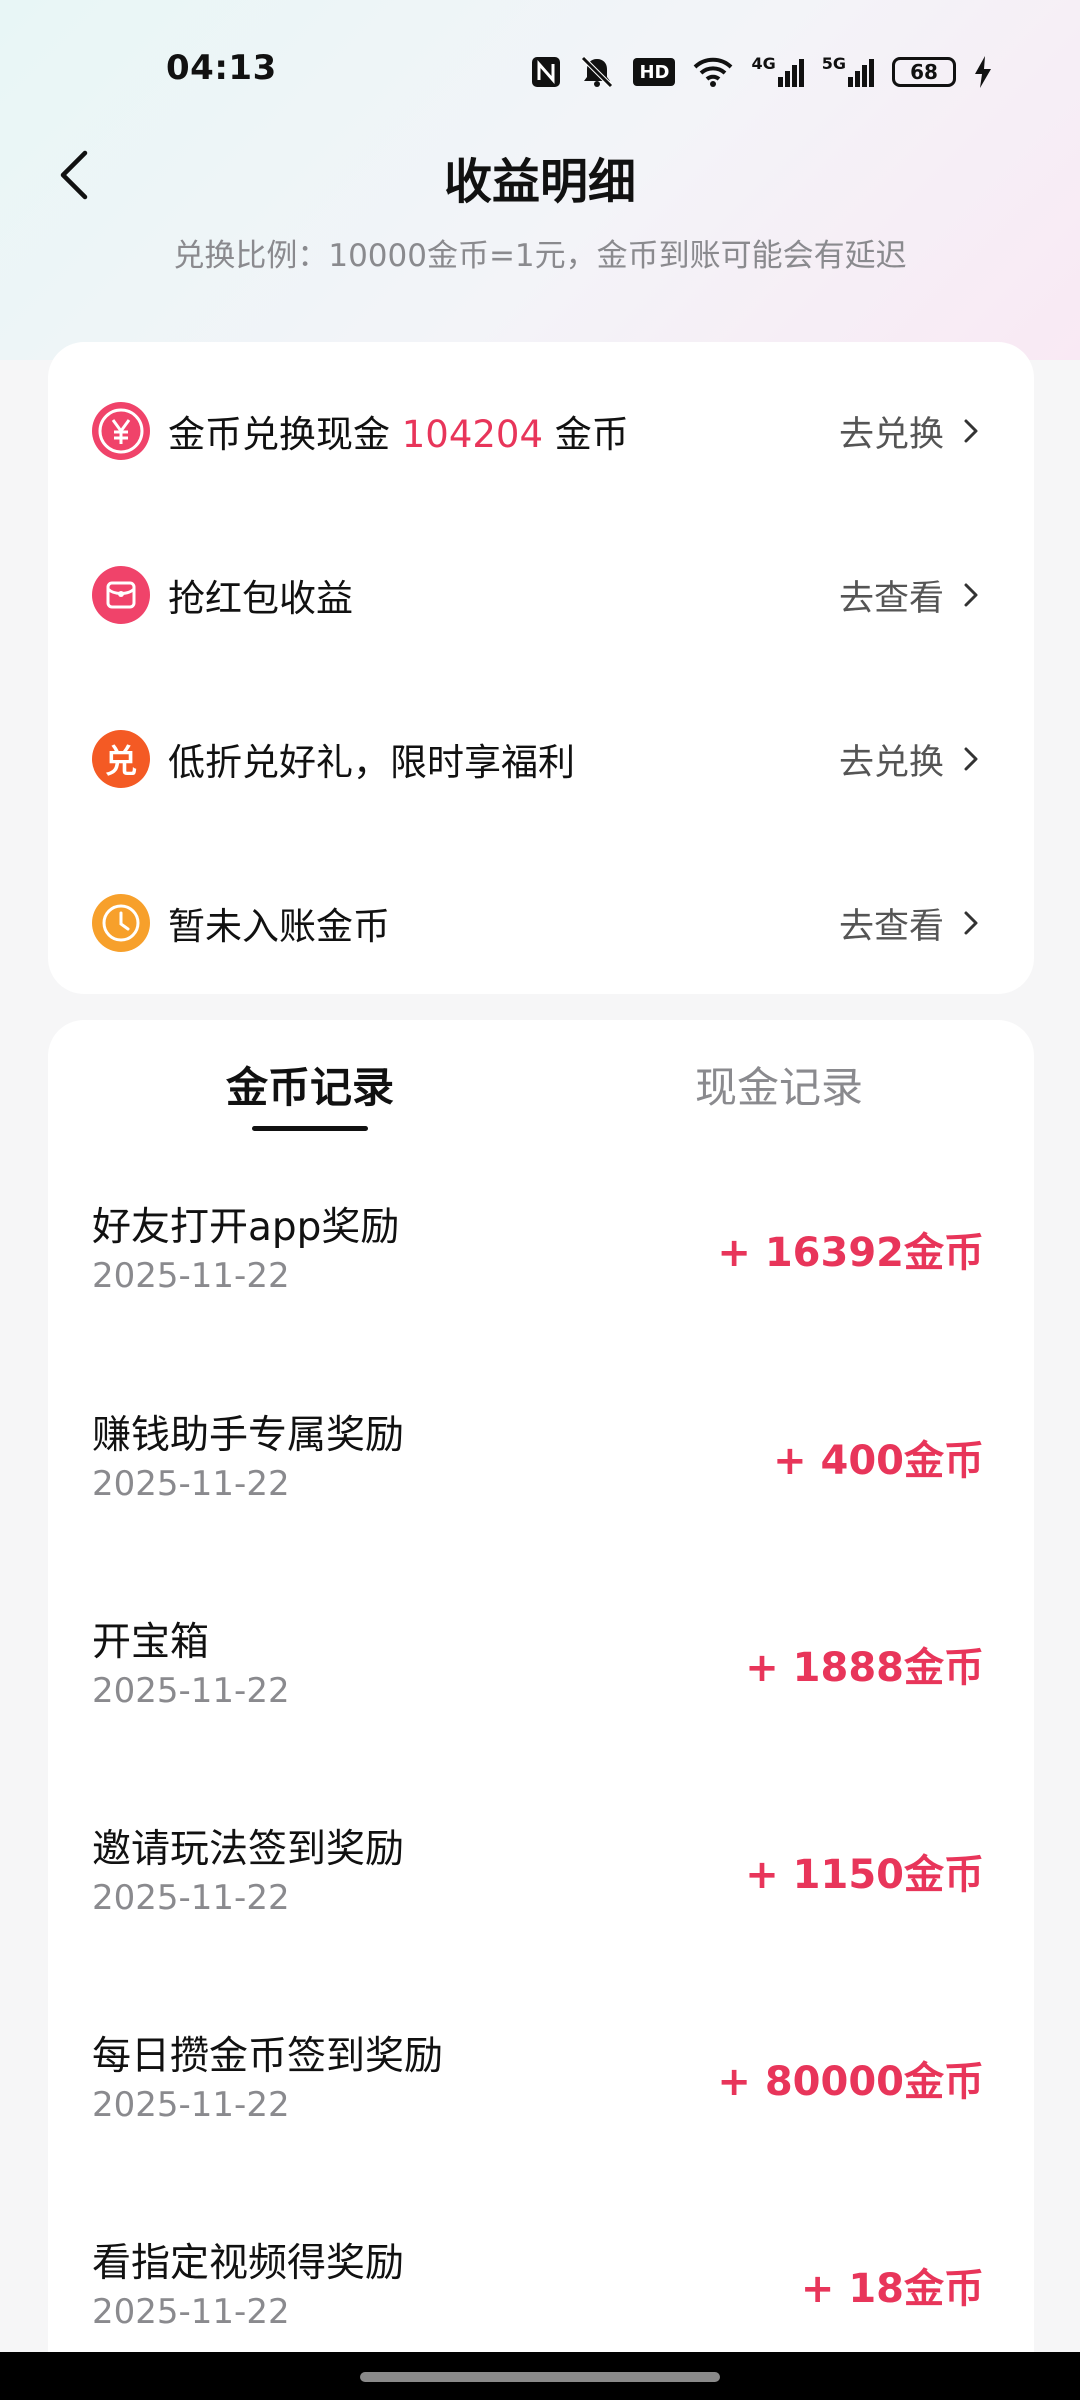  I want to click on record-title: 邀请玩法签到奖励, so click(248, 1849).